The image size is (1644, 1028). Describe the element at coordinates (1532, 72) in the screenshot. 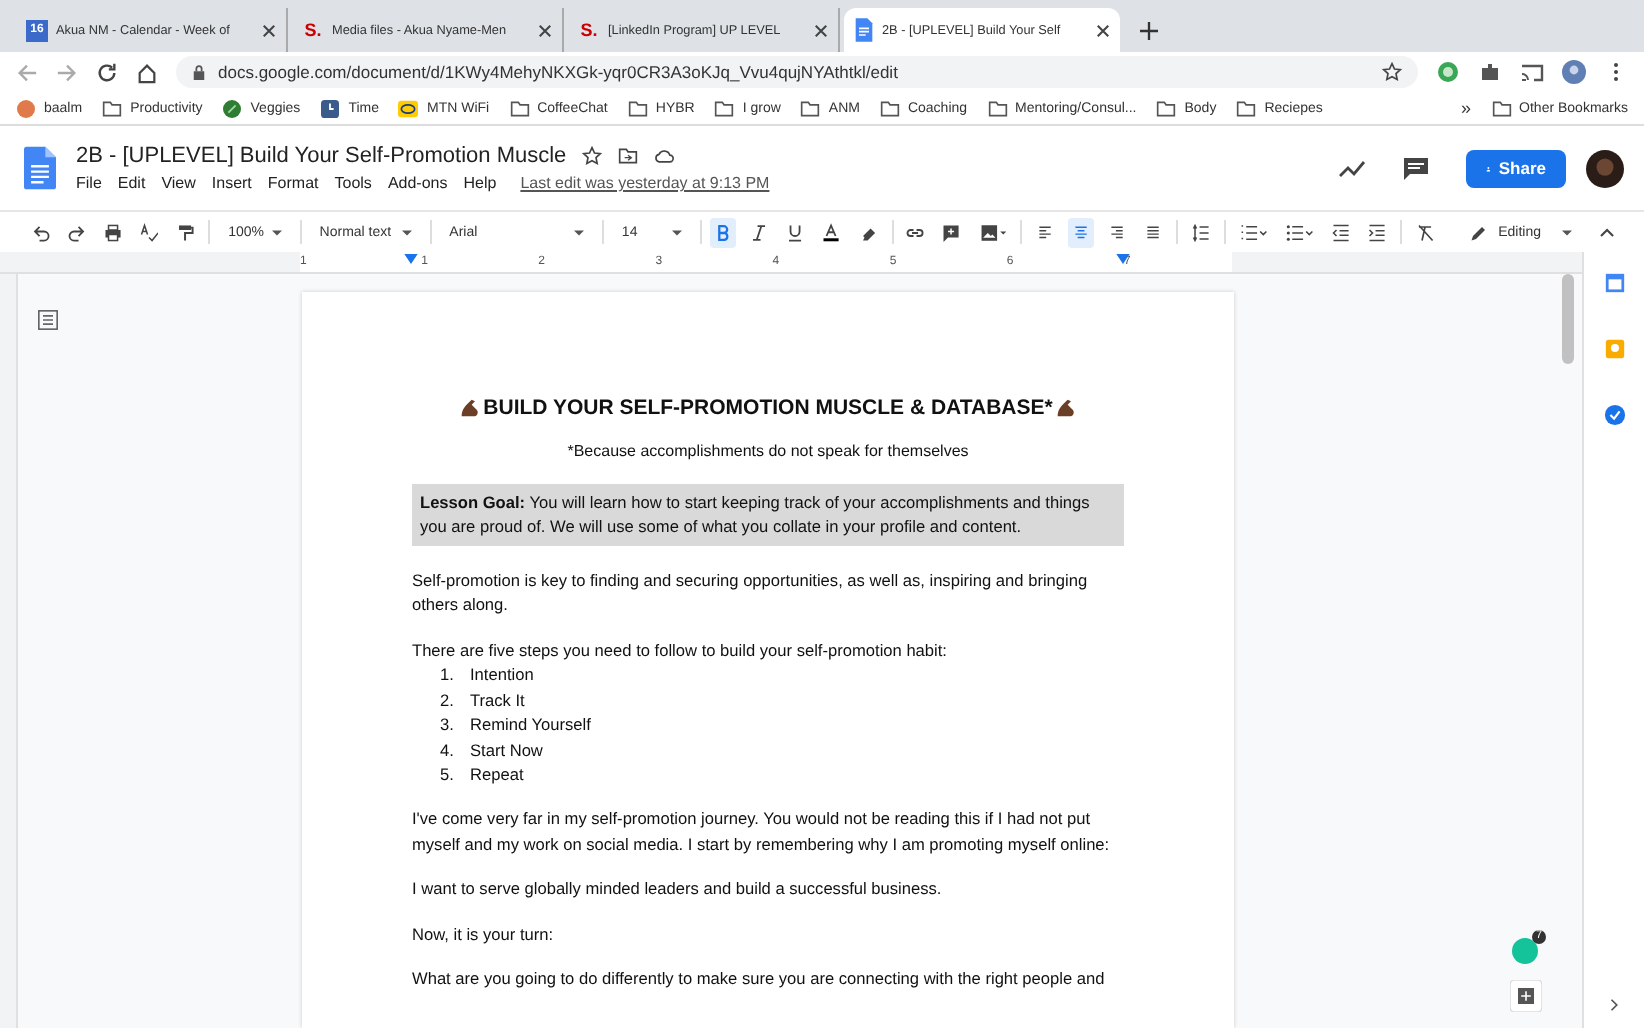

I see `cast-icon` at that location.